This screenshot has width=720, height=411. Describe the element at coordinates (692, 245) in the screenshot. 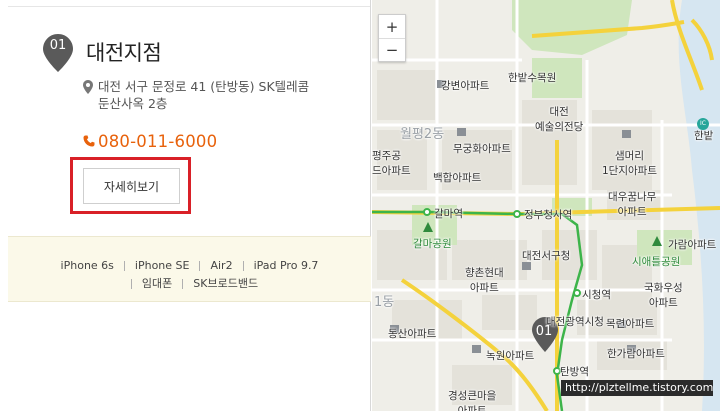

I see `map-label: 가람아파트` at that location.